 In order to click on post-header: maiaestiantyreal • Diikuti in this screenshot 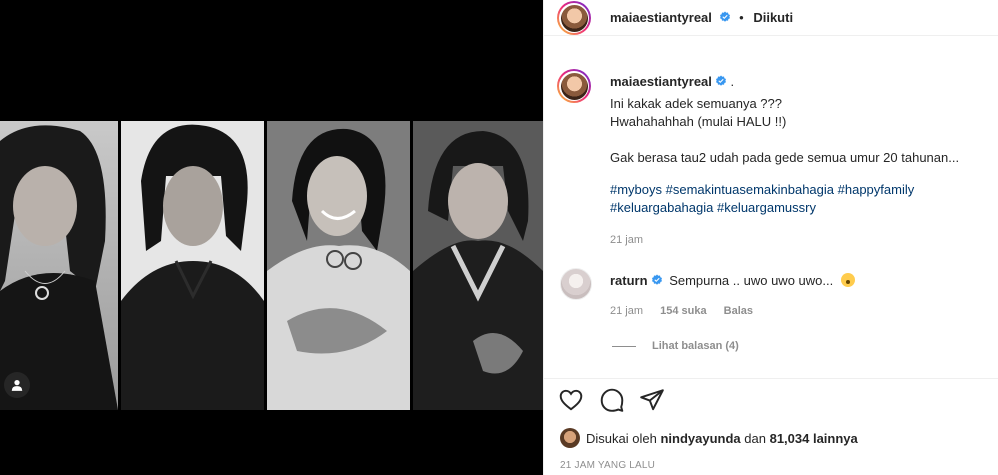, I will do `click(771, 18)`.